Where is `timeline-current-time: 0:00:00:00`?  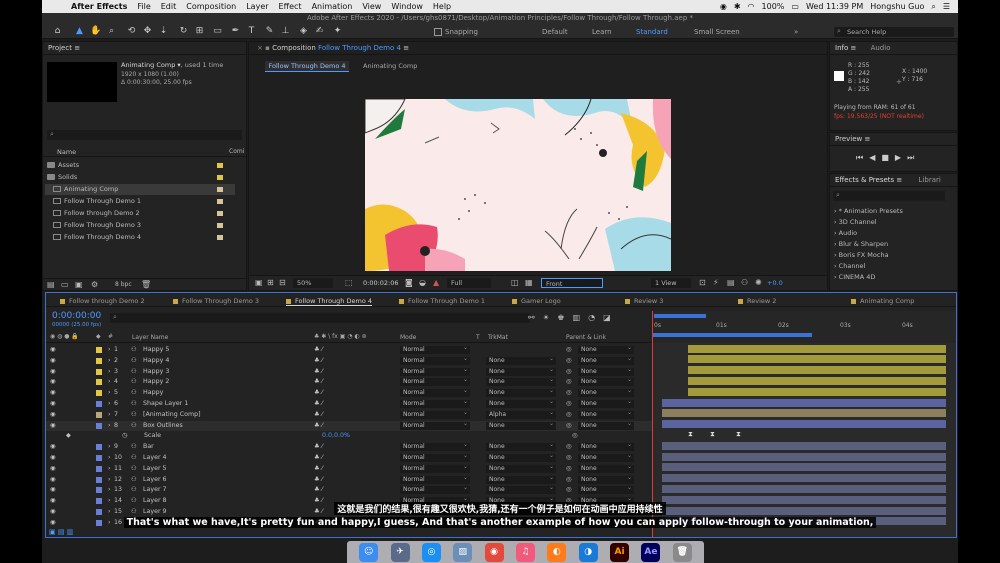
timeline-current-time: 0:00:00:00 is located at coordinates (76, 316).